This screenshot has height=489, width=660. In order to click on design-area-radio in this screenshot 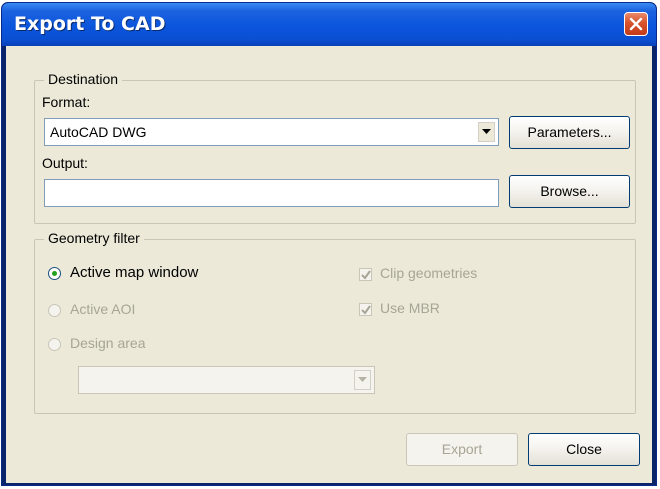, I will do `click(54, 344)`.